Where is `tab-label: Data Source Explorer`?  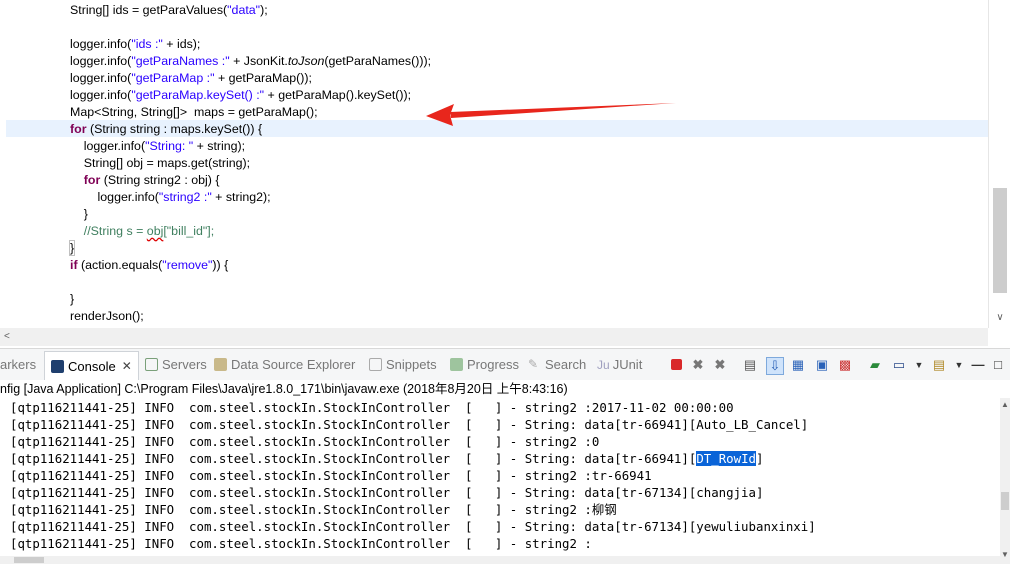
tab-label: Data Source Explorer is located at coordinates (293, 364).